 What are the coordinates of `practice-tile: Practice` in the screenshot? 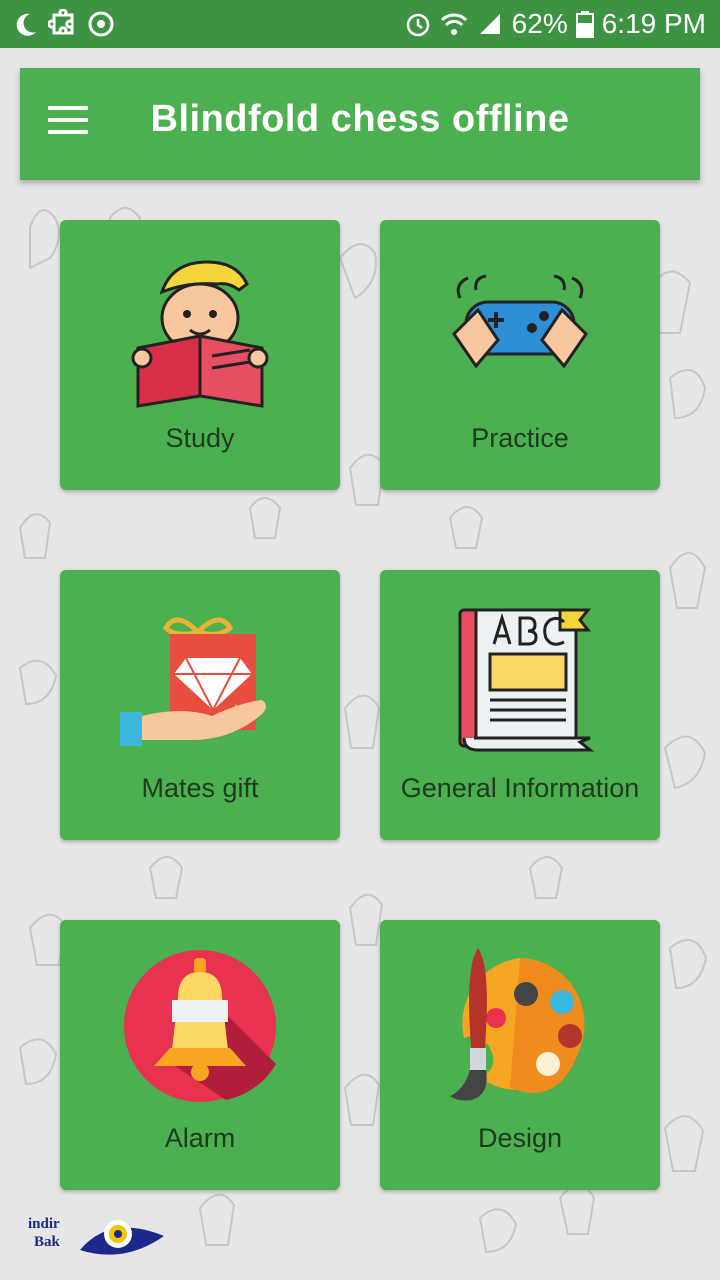 It's located at (520, 355).